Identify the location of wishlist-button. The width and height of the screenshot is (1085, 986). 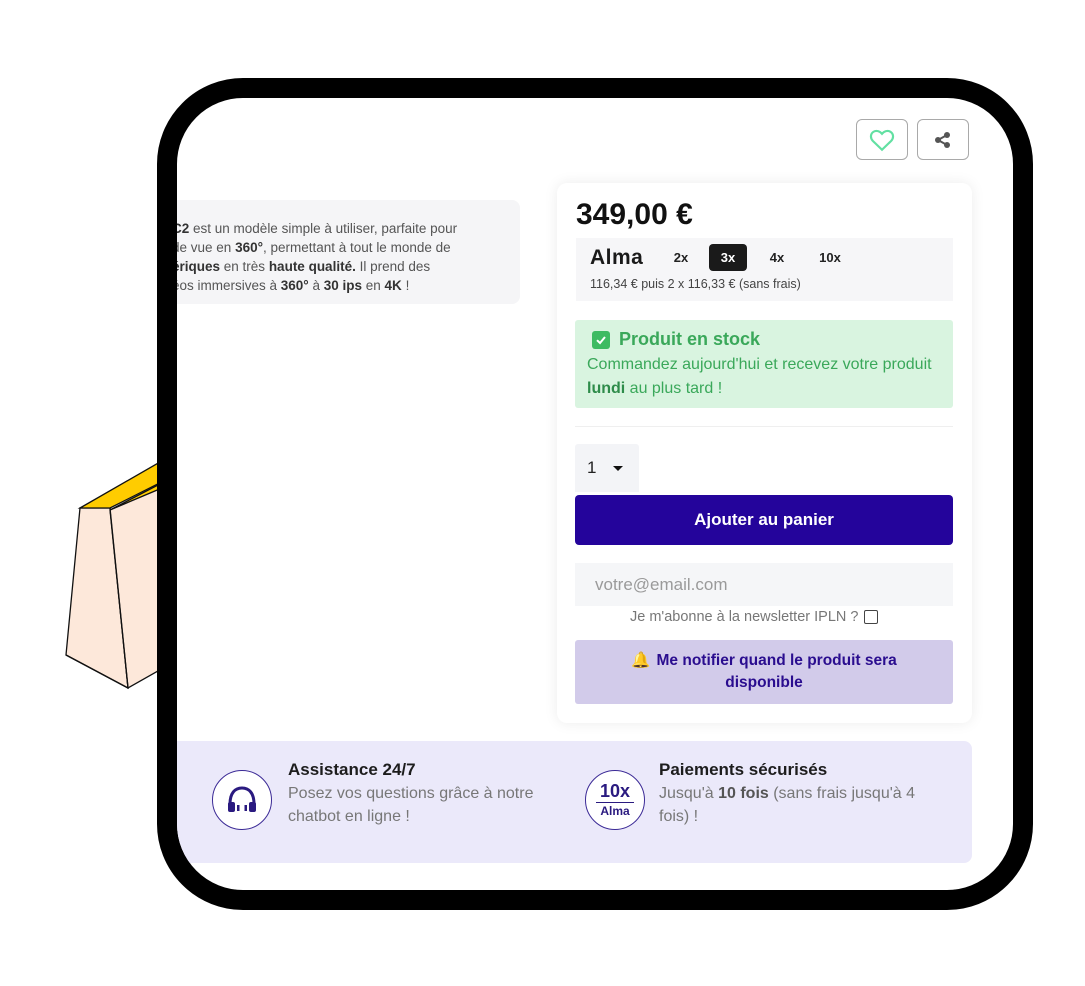
(882, 139).